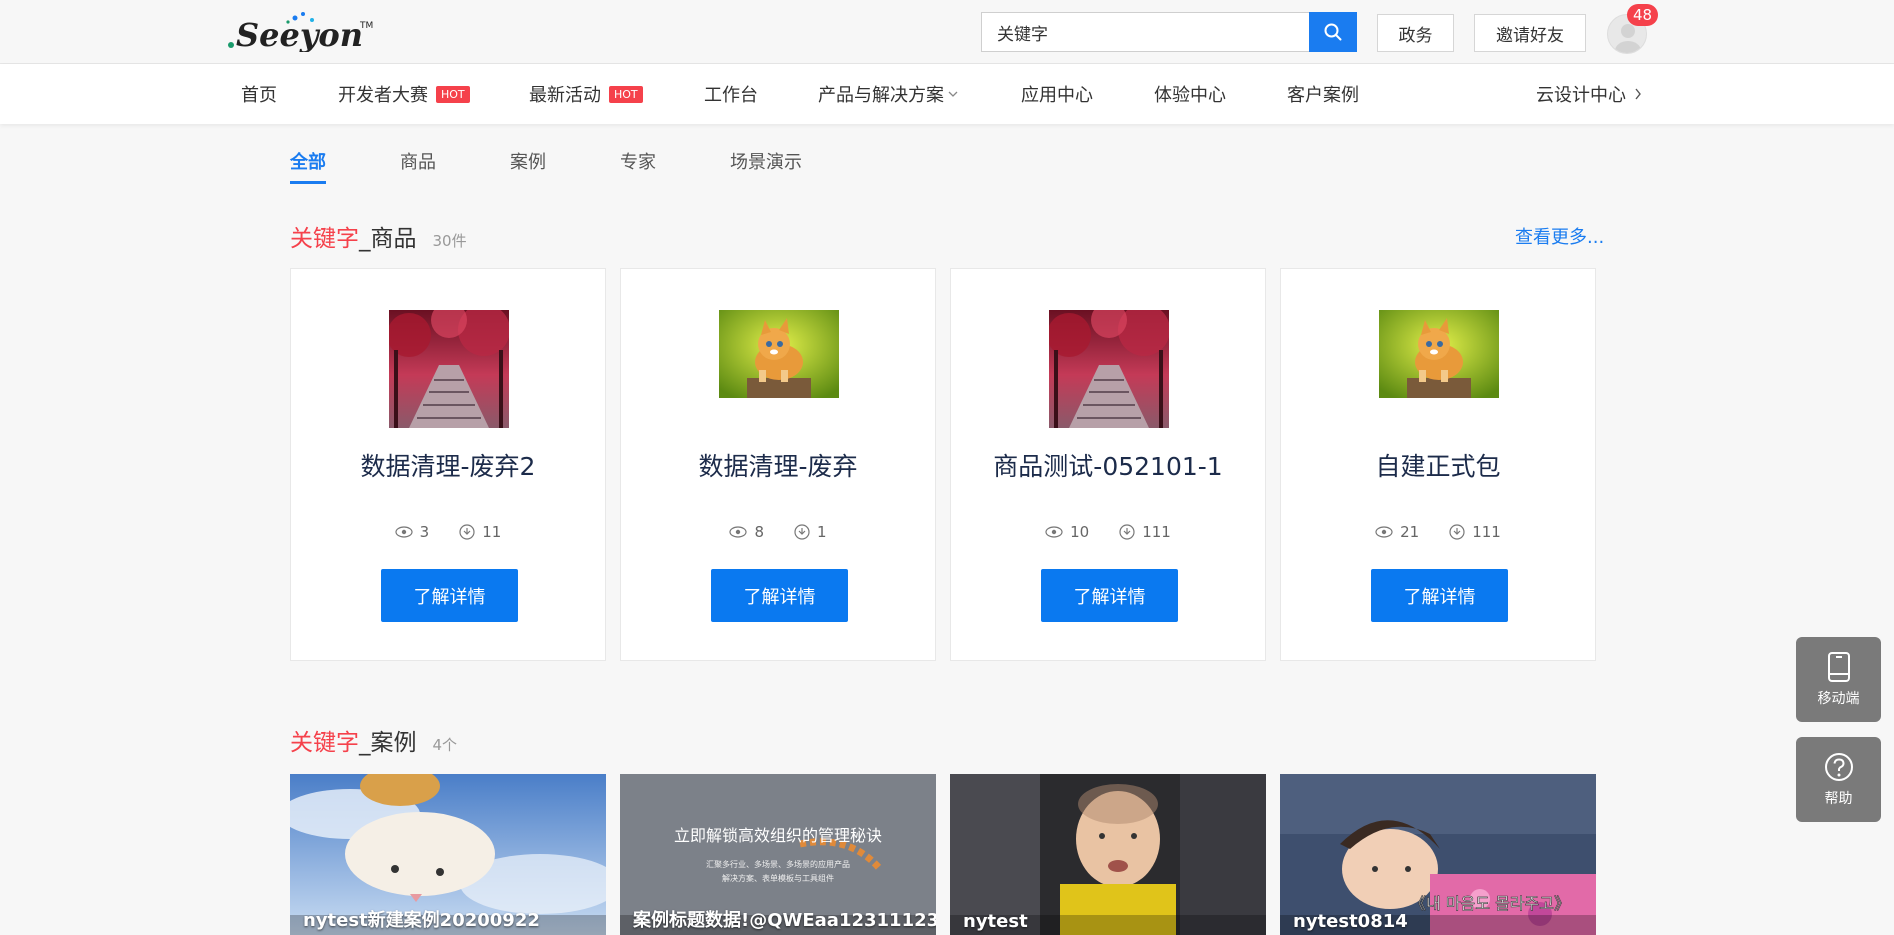  I want to click on product-card: 商品测试-052101-1 10 111 了解详情, so click(1108, 464).